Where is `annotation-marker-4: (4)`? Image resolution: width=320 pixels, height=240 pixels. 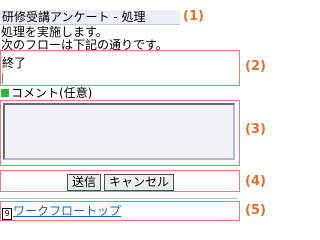 annotation-marker-4: (4) is located at coordinates (255, 181).